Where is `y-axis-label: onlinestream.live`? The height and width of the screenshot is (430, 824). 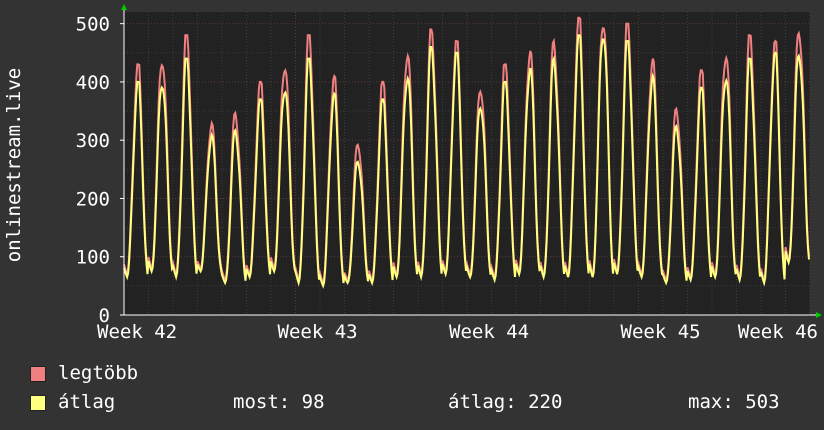
y-axis-label: onlinestream.live is located at coordinates (14, 165).